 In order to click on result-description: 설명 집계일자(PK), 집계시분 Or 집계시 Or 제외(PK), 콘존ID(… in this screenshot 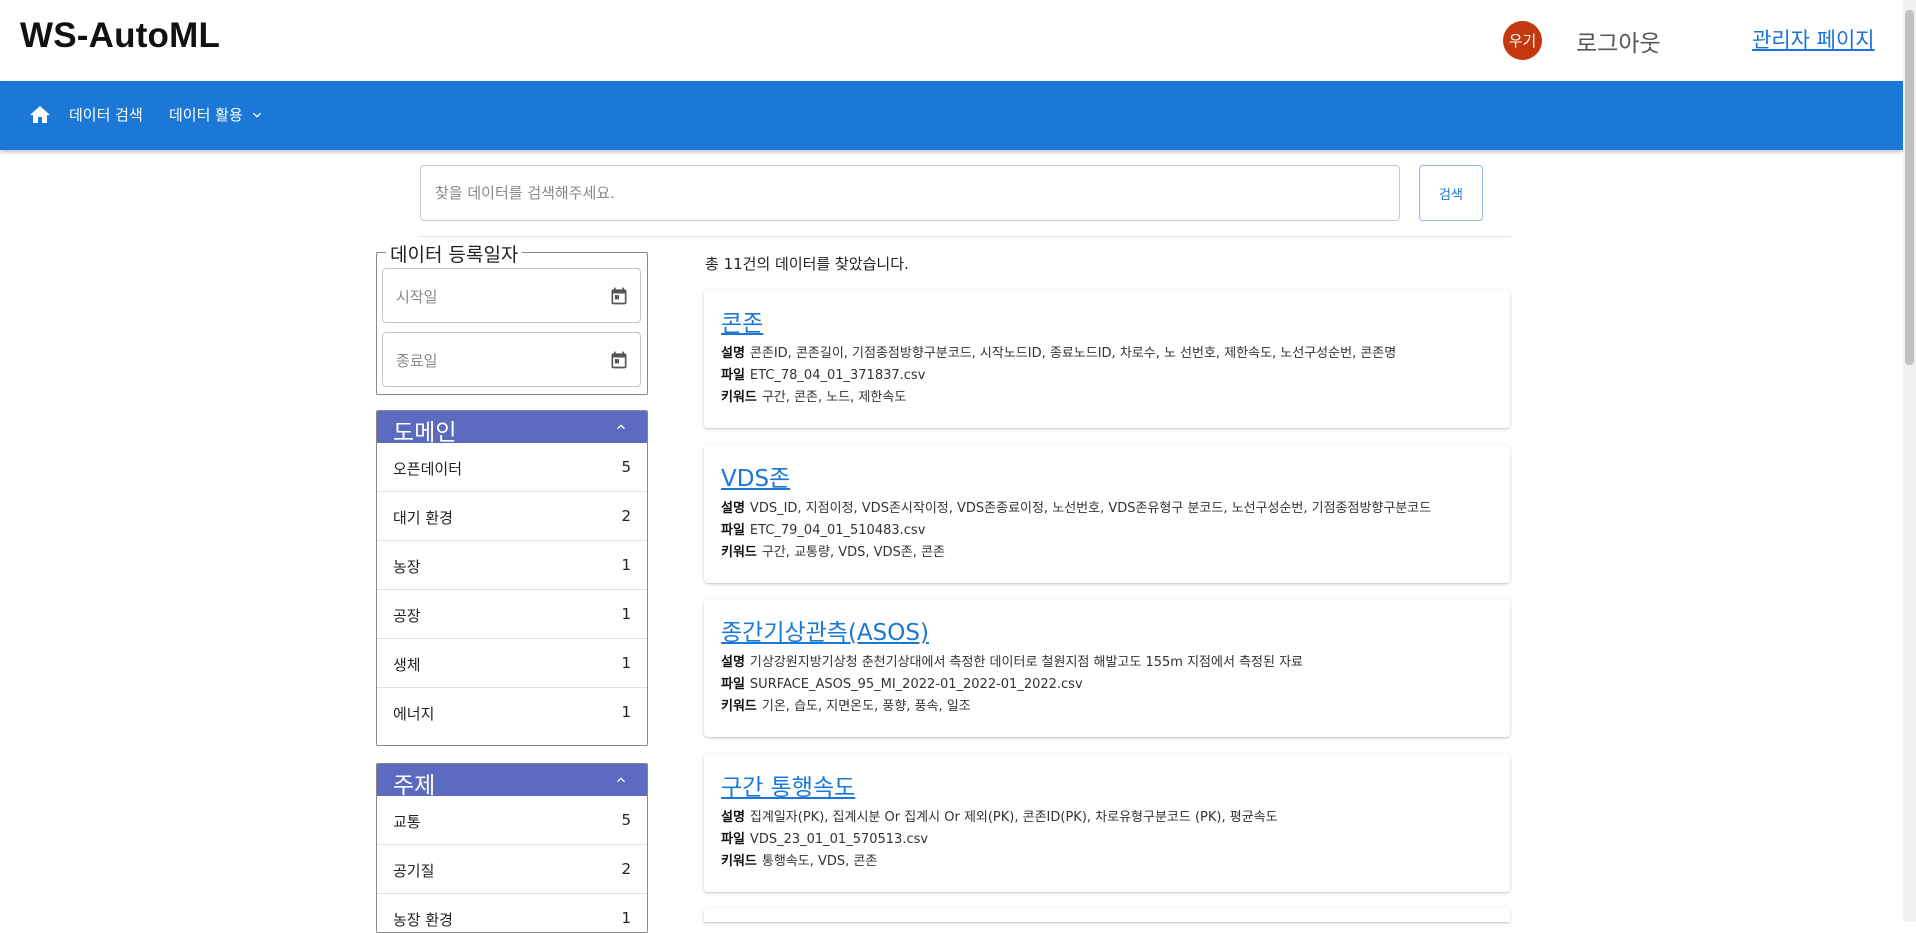, I will do `click(1108, 815)`.